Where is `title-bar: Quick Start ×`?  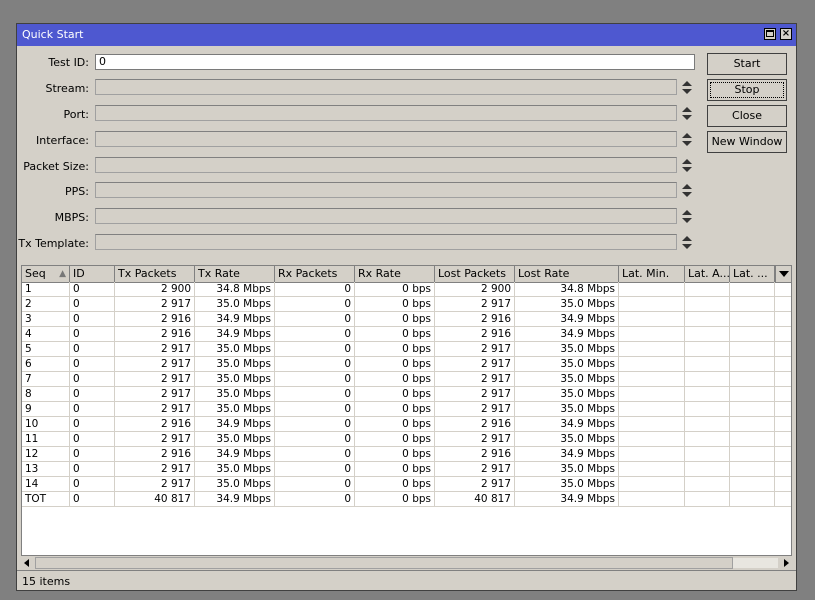
title-bar: Quick Start × is located at coordinates (406, 35).